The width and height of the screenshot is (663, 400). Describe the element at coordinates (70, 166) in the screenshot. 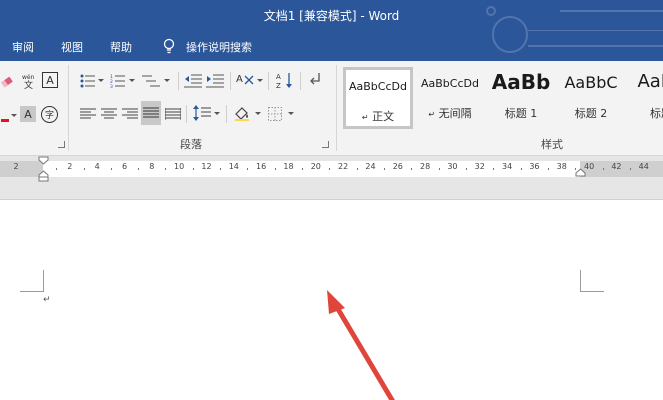

I see `ruler-tick-label: 2` at that location.